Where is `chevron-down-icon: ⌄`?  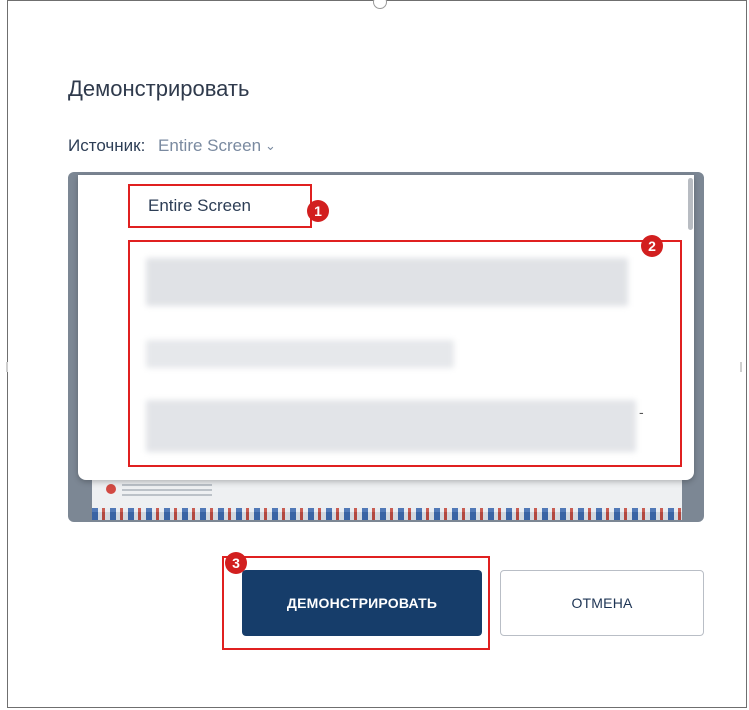 chevron-down-icon: ⌄ is located at coordinates (270, 145).